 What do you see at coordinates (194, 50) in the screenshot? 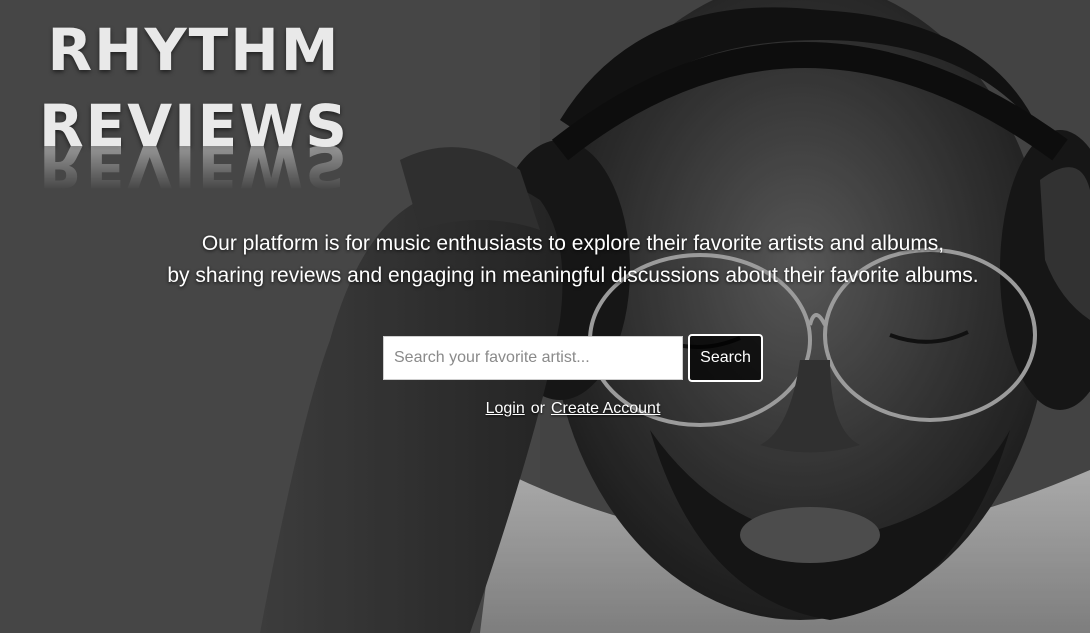
I see `brand-line-1: RHYTHM` at bounding box center [194, 50].